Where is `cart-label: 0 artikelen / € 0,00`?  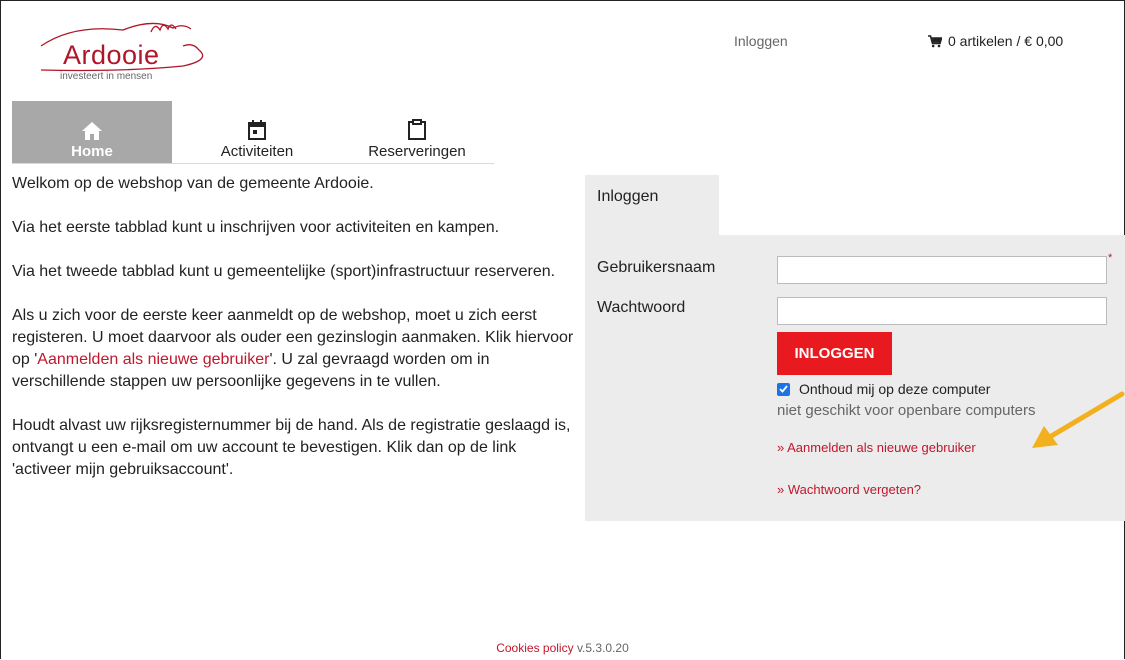
cart-label: 0 artikelen / € 0,00 is located at coordinates (1006, 41).